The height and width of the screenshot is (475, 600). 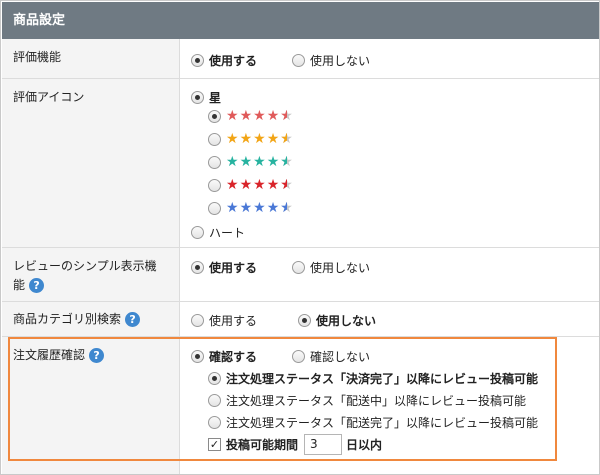 I want to click on simple-nouse-option: 使用しない, so click(x=331, y=267).